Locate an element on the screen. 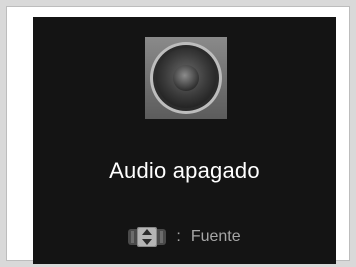 The height and width of the screenshot is (267, 356). hint-label: Fuente is located at coordinates (215, 236).